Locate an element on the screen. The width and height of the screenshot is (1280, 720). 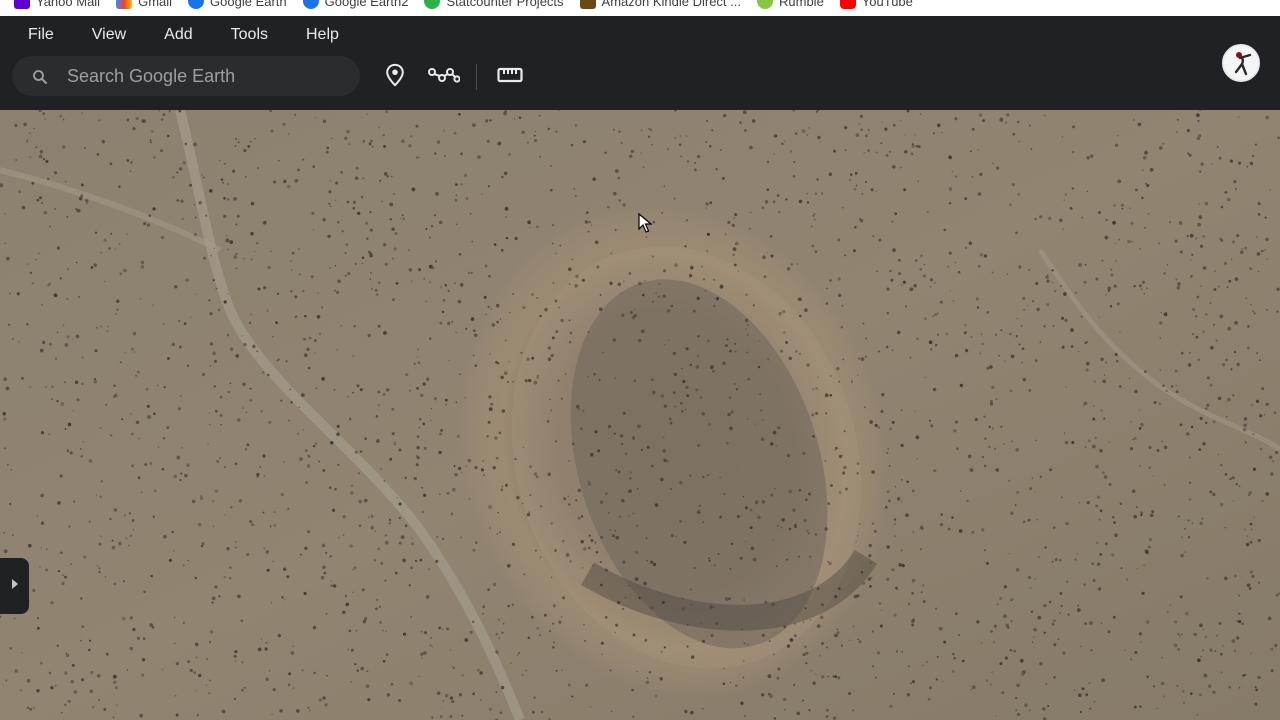
search-box is located at coordinates (186, 76).